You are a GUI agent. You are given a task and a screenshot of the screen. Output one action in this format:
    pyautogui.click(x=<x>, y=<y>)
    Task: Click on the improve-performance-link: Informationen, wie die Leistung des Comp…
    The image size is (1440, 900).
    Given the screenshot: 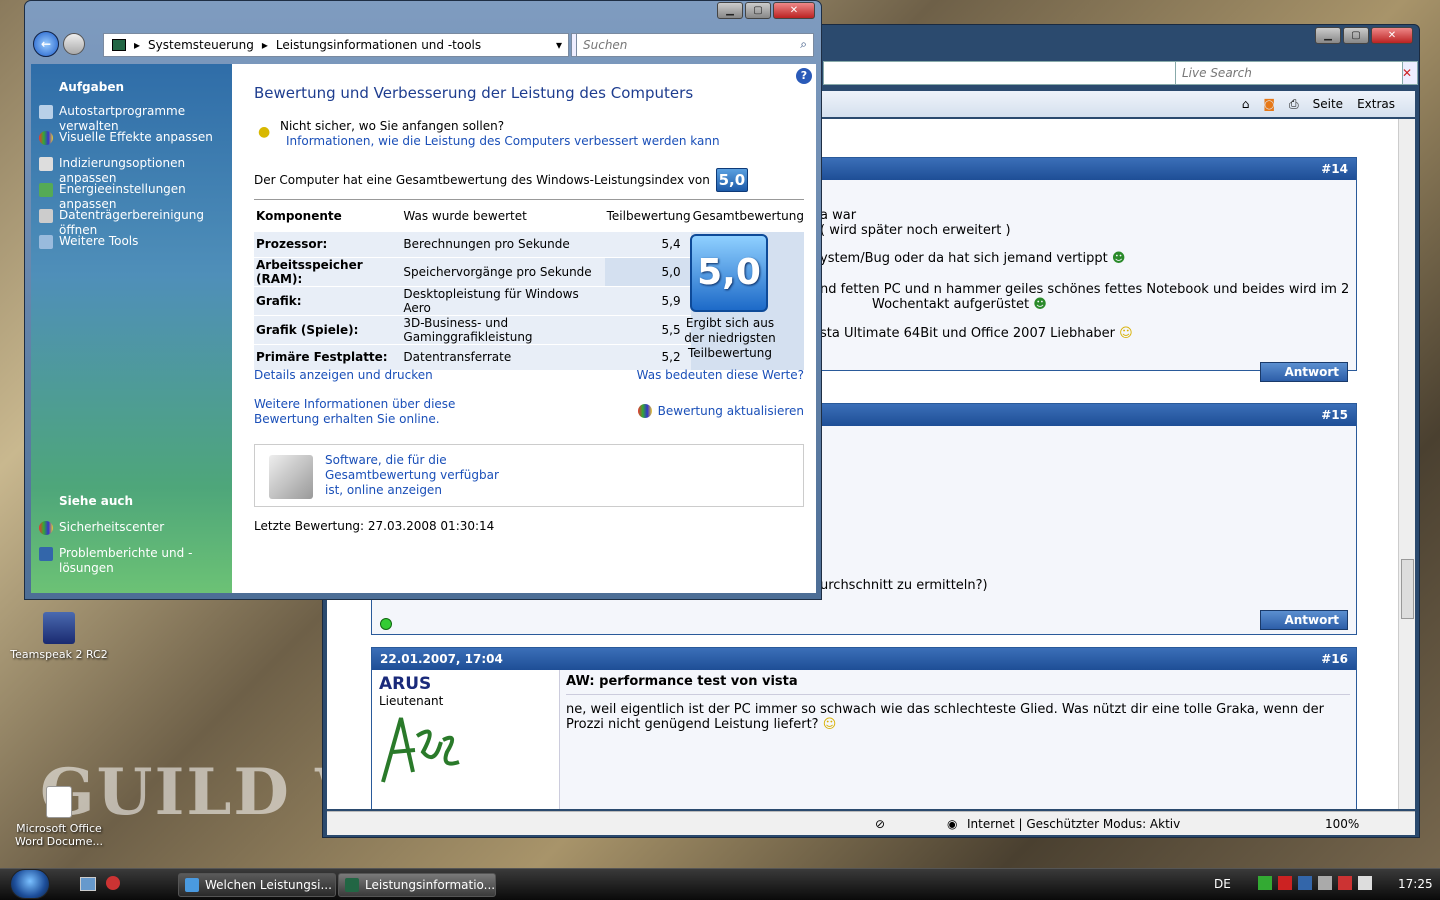 What is the action you would take?
    pyautogui.click(x=503, y=141)
    